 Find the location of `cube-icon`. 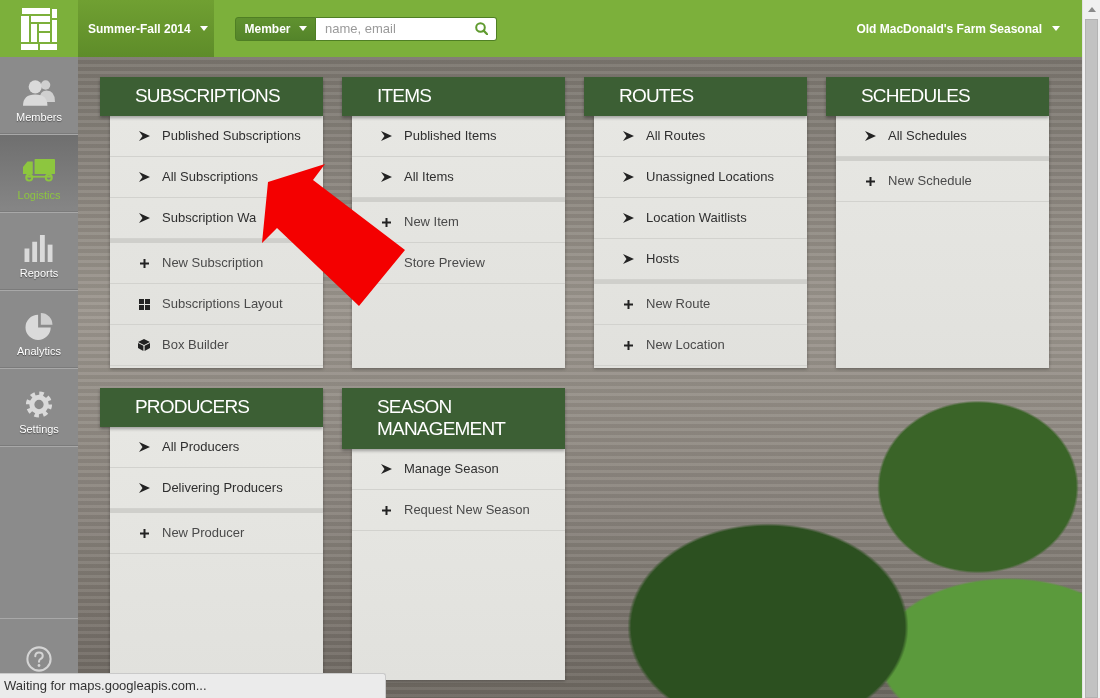

cube-icon is located at coordinates (144, 345).